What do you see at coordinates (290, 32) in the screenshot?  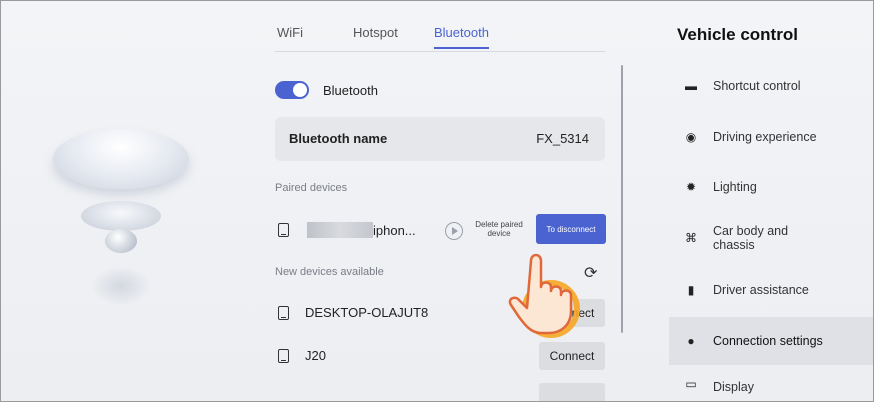 I see `tab-wifi: WiFi` at bounding box center [290, 32].